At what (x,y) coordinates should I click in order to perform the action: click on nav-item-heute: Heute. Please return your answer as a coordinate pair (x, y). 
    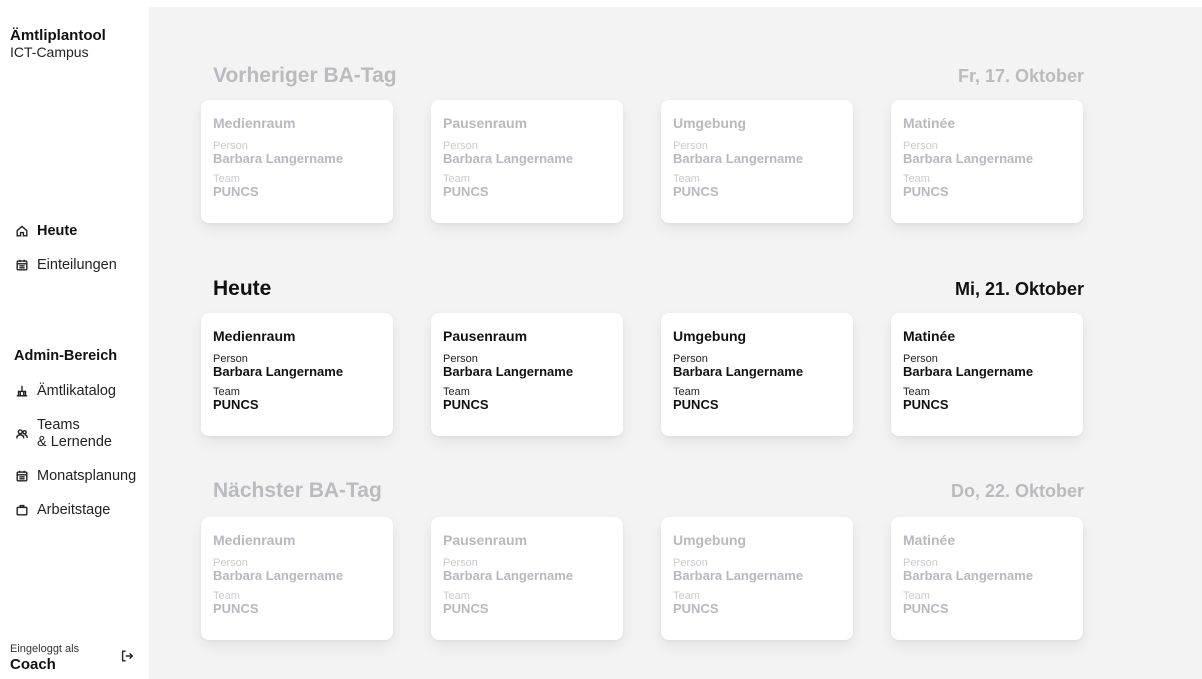
    Looking at the image, I should click on (45, 231).